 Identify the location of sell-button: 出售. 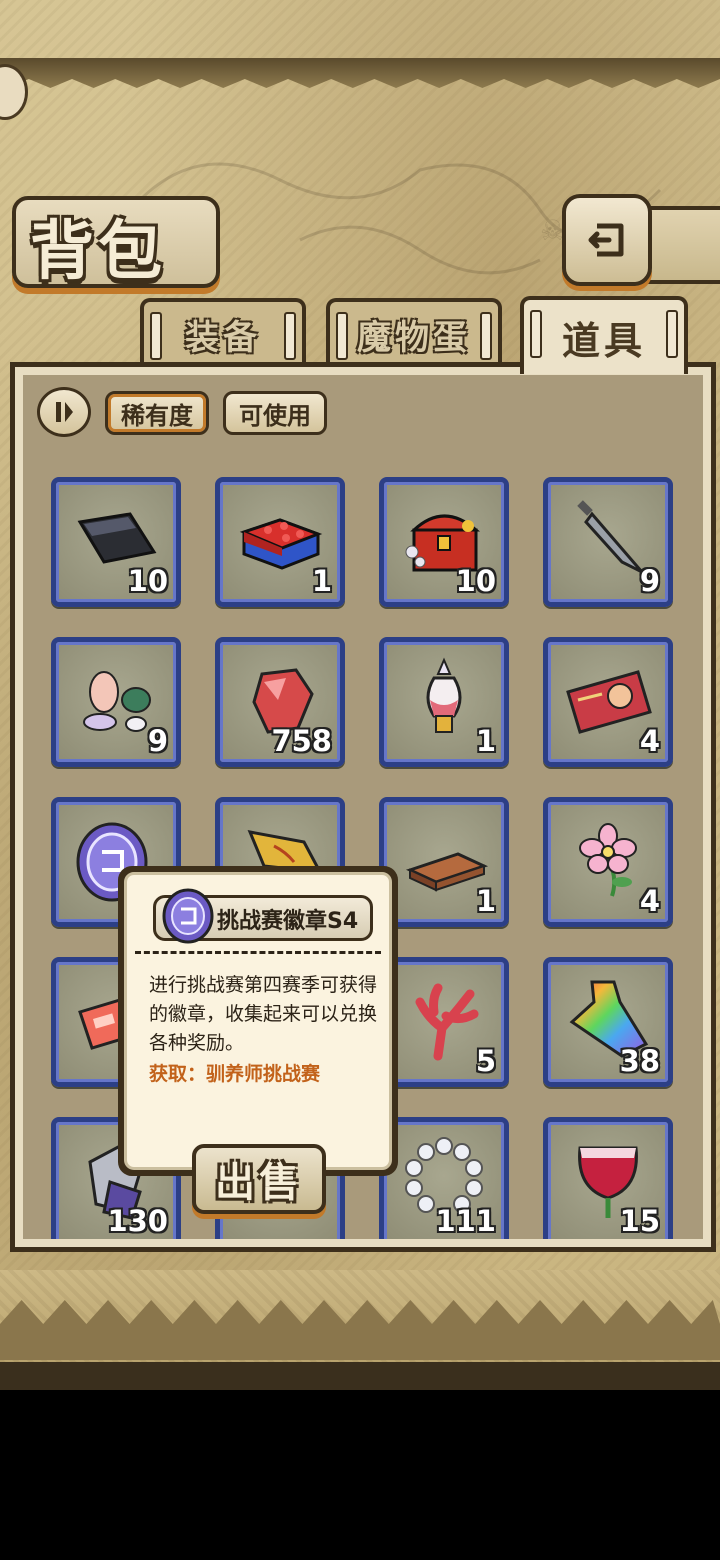
(259, 1179).